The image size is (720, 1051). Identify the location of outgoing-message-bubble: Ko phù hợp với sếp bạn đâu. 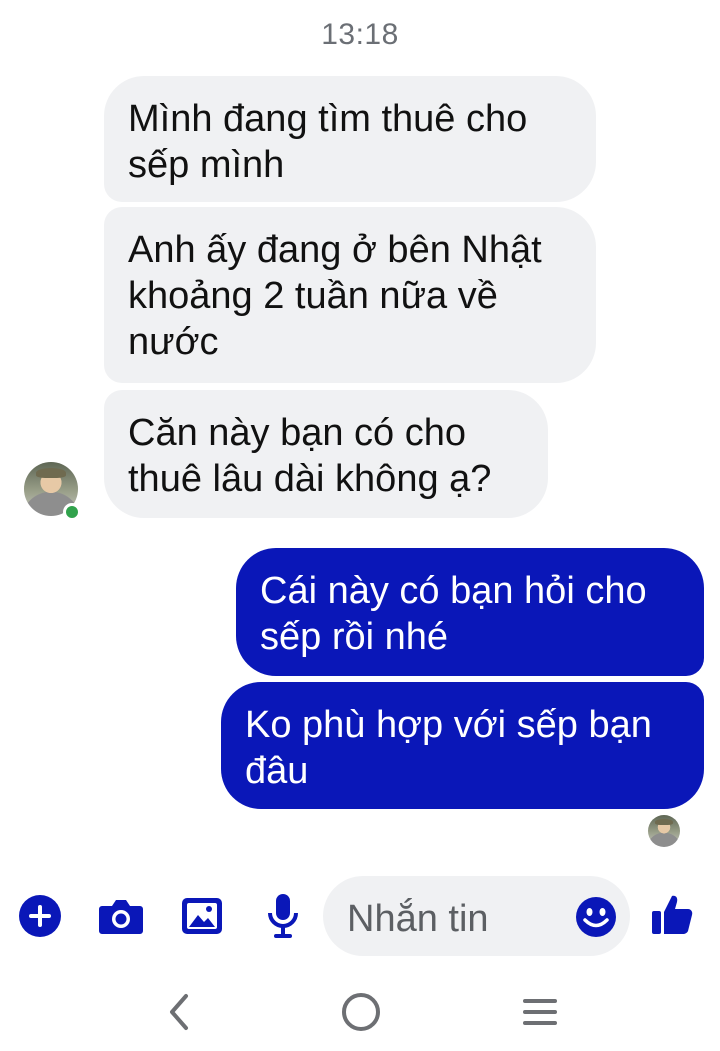
(462, 745).